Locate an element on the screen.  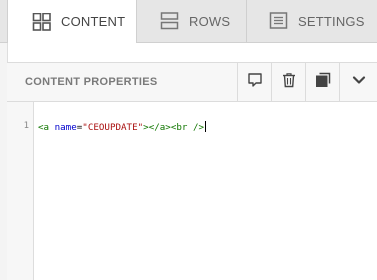
tab-settings: SETTINGS is located at coordinates (312, 21).